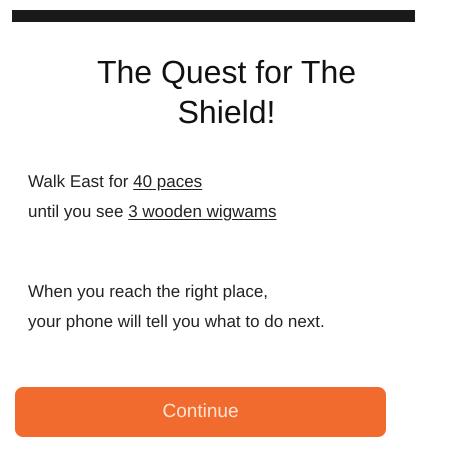 The image size is (453, 459). What do you see at coordinates (227, 92) in the screenshot?
I see `quest-title: The Quest for The Shield!` at bounding box center [227, 92].